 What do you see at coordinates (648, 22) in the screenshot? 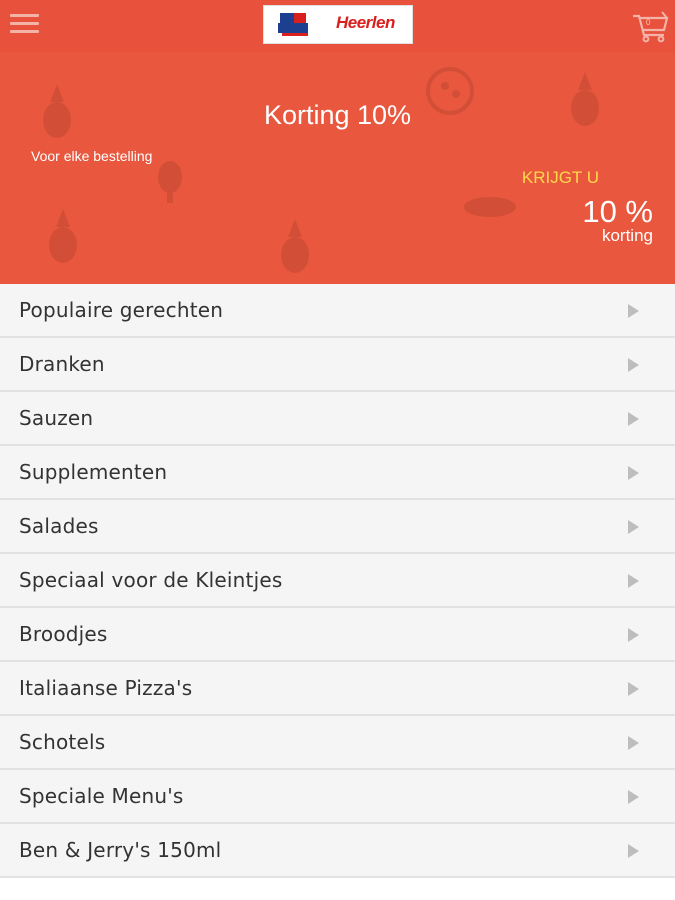
I see `cart-count: 0` at bounding box center [648, 22].